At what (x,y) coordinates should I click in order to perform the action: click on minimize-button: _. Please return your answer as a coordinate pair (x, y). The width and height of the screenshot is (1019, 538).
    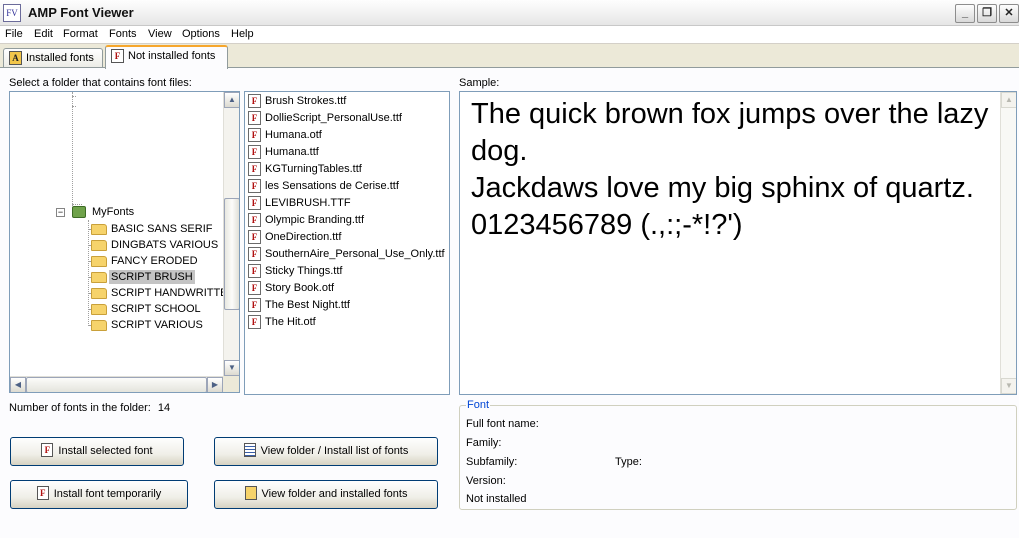
    Looking at the image, I should click on (965, 13).